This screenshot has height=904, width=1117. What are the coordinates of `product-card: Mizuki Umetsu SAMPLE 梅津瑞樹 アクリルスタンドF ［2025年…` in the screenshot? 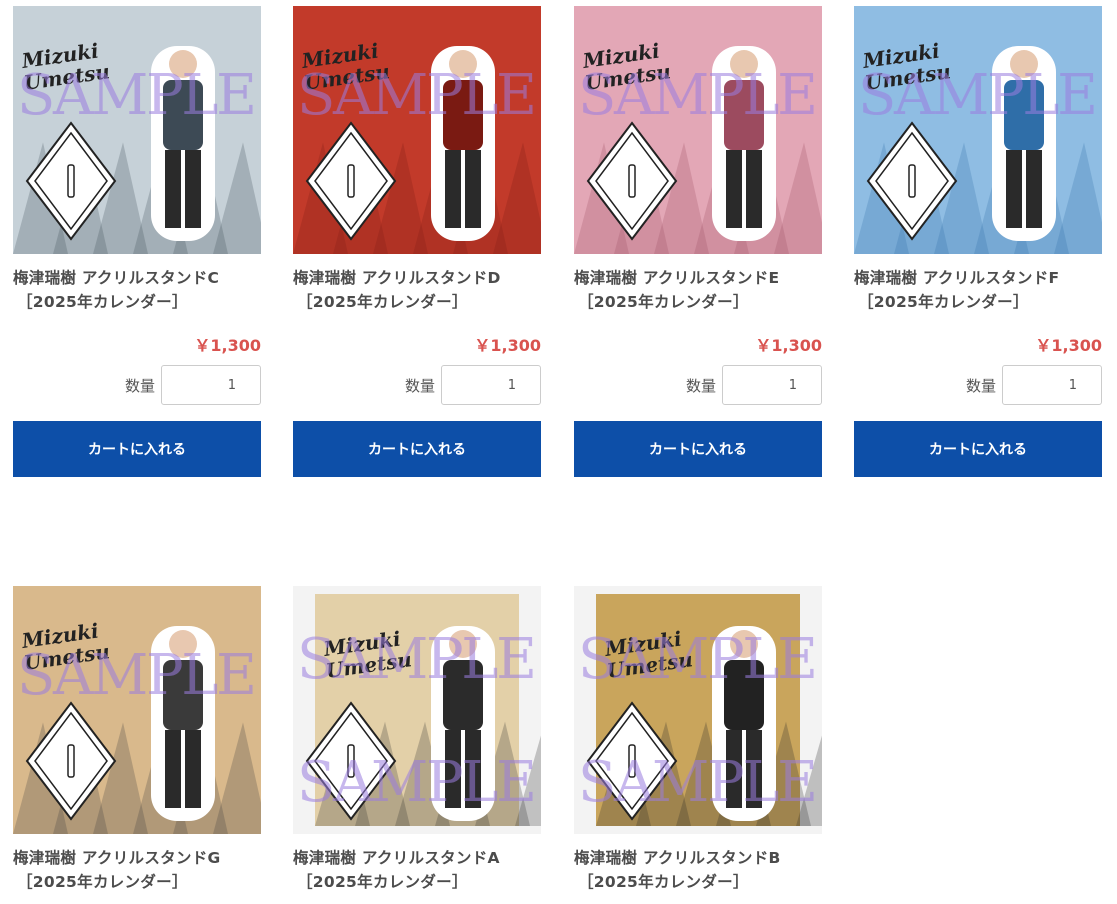 It's located at (978, 241).